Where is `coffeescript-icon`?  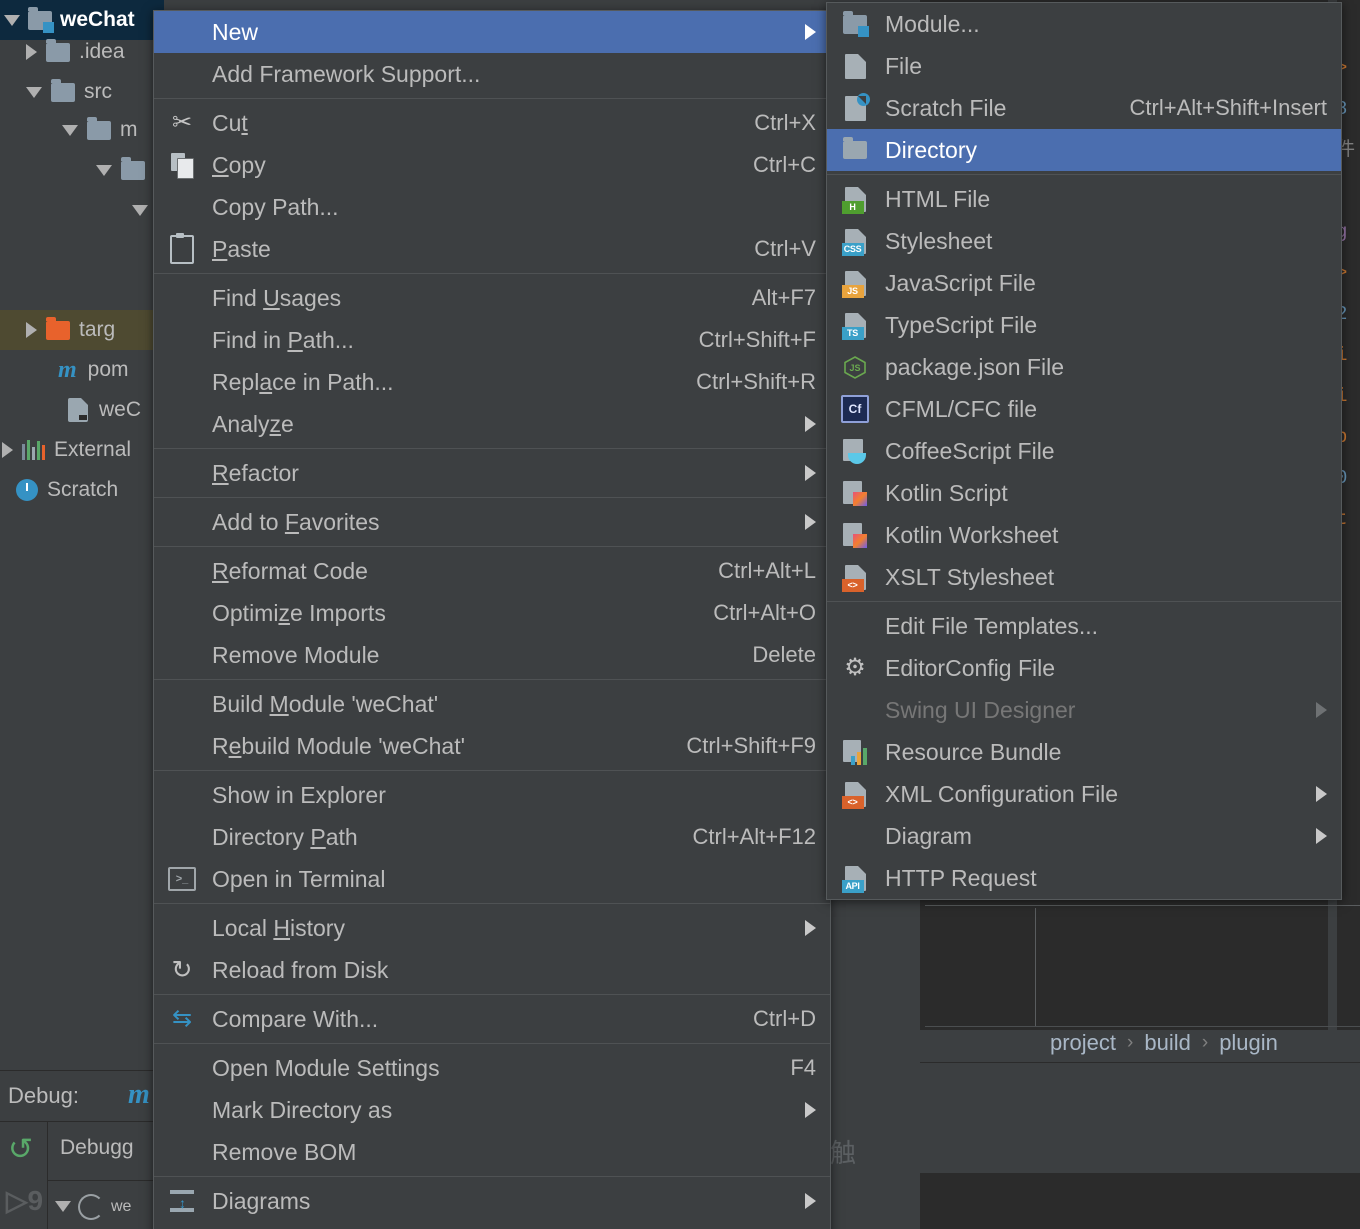
coffeescript-icon is located at coordinates (855, 451).